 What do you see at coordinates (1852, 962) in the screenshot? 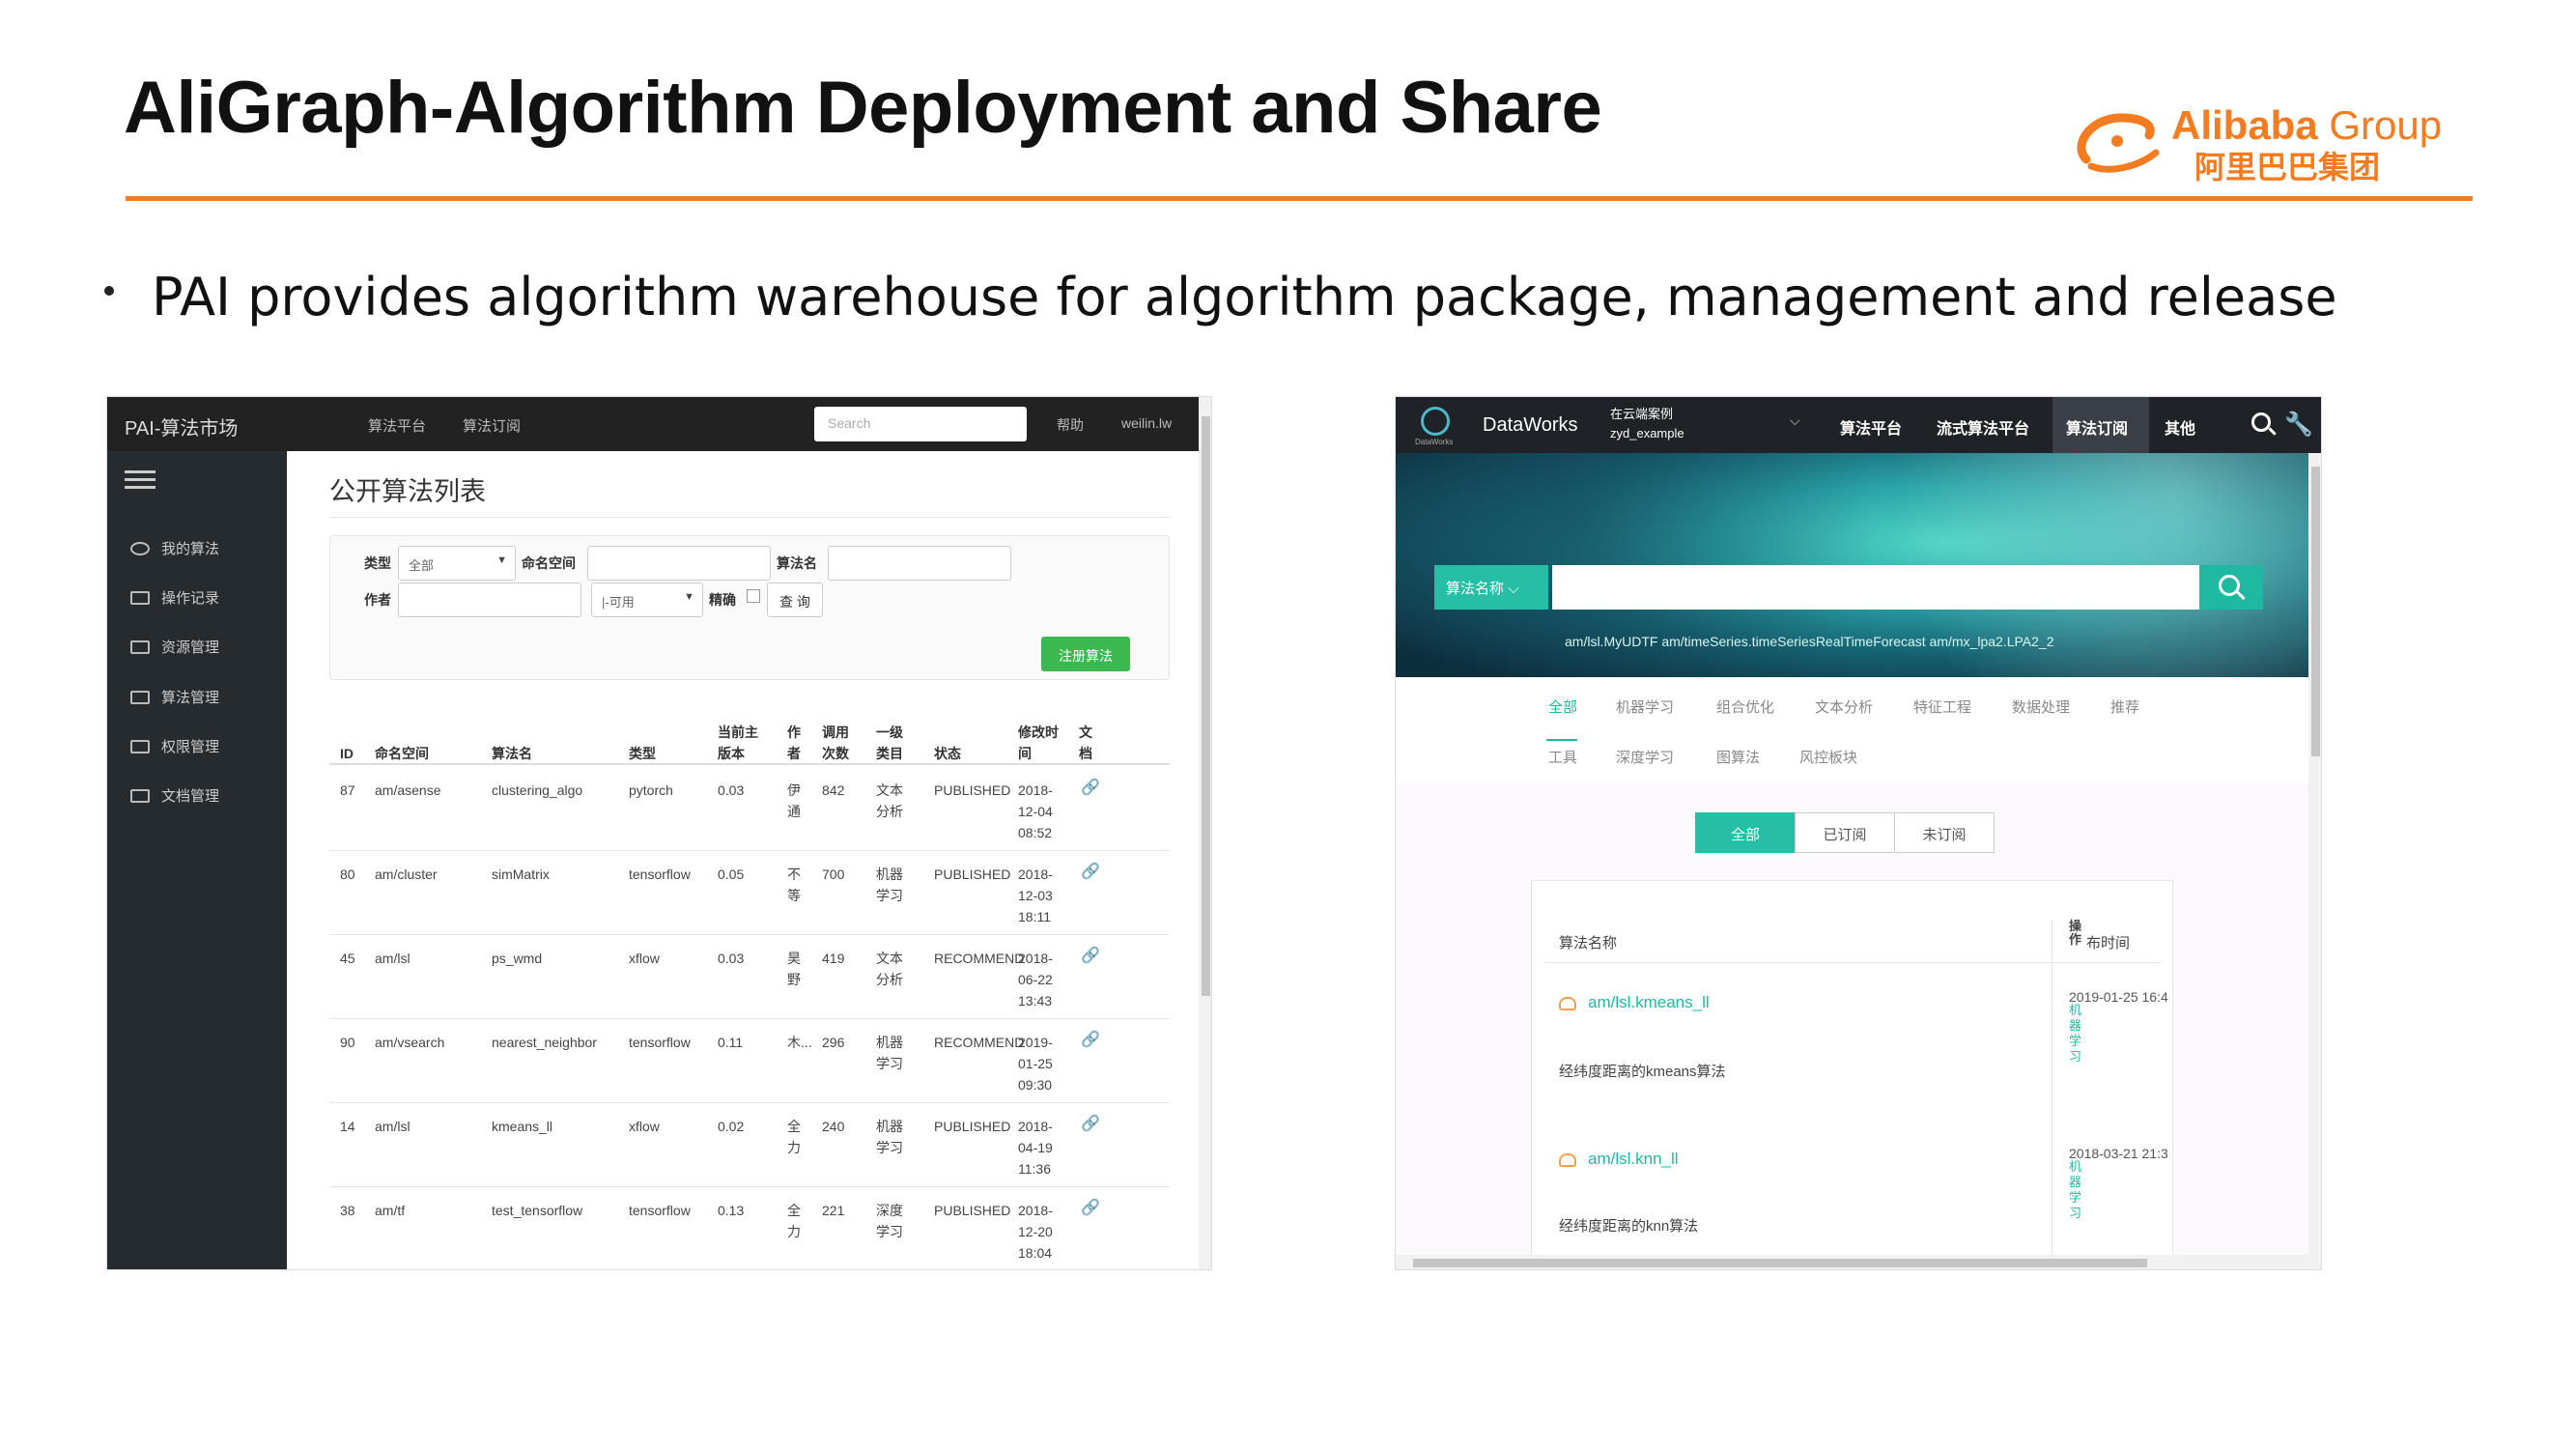
I see `list-header-divider` at bounding box center [1852, 962].